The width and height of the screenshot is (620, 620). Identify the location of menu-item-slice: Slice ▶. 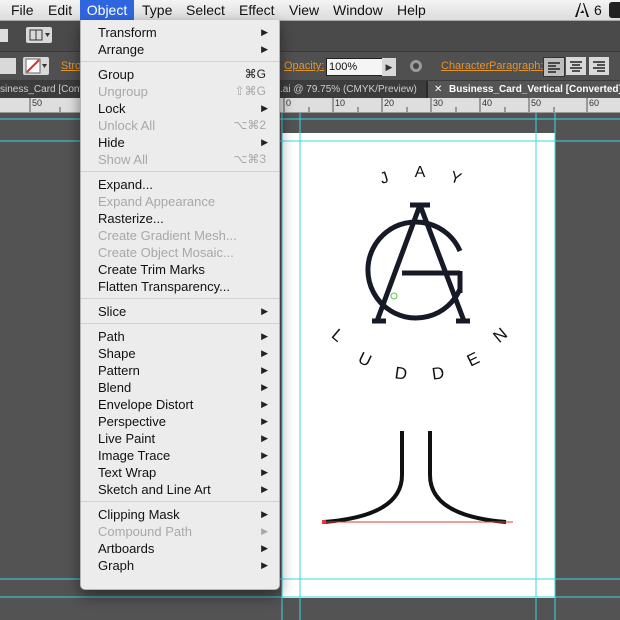
(180, 311).